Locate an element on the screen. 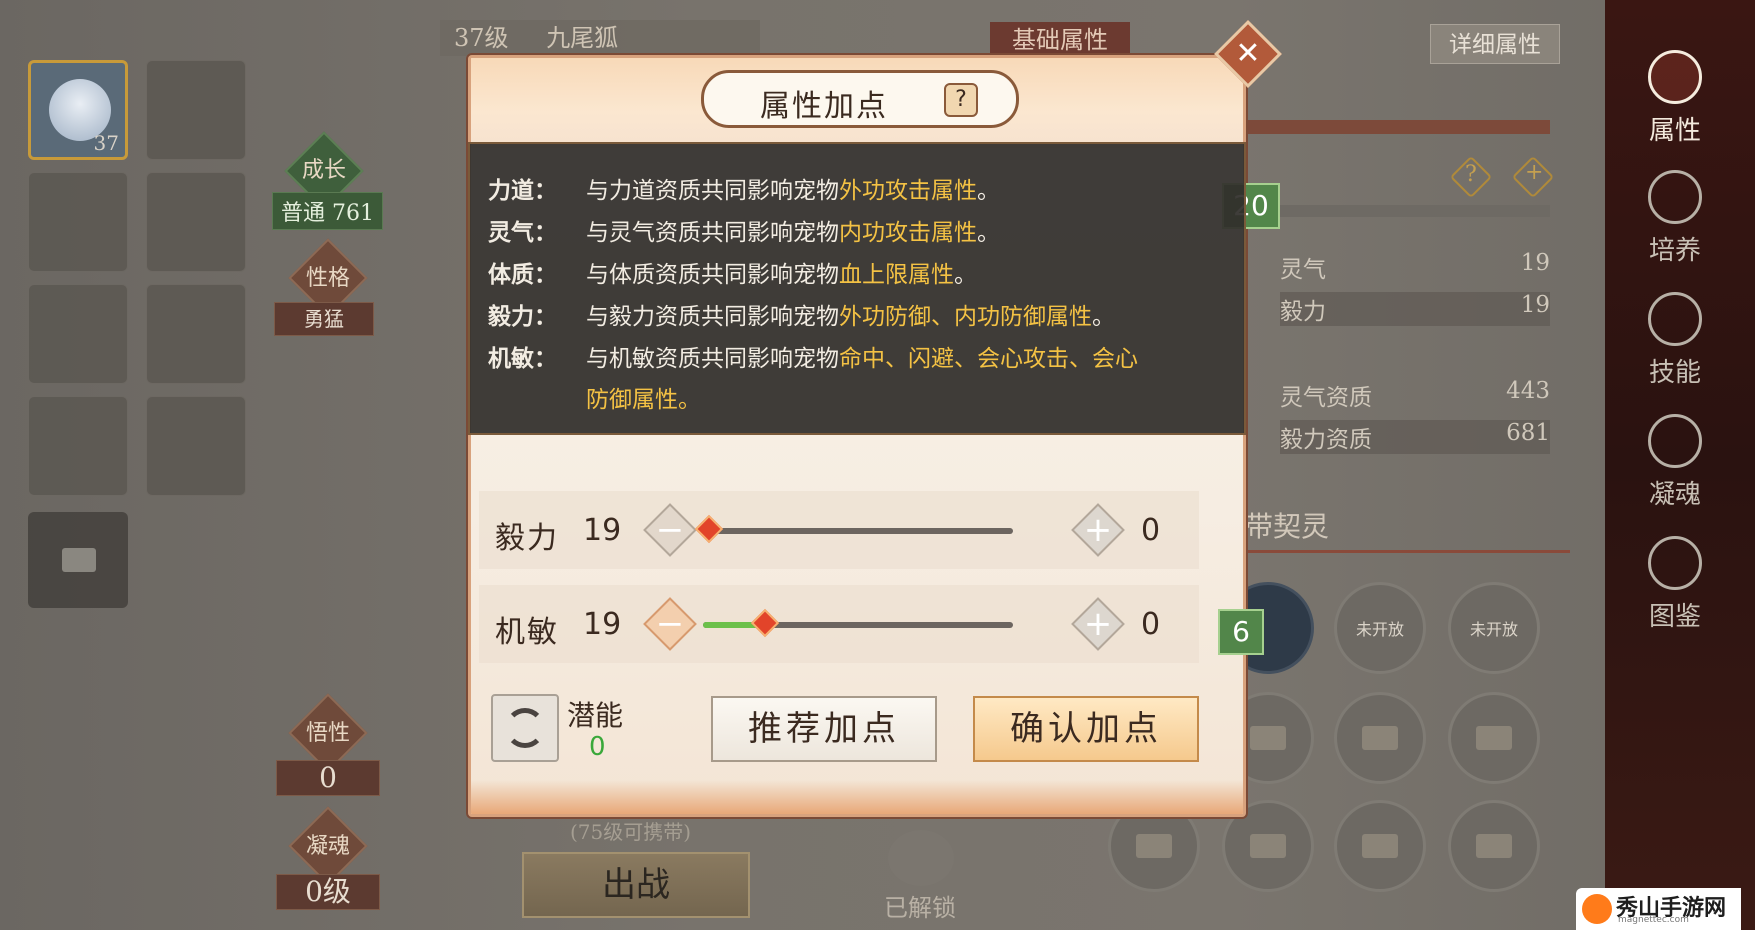 This screenshot has width=1755, height=930. pet-slot-active: 37 is located at coordinates (78, 110).